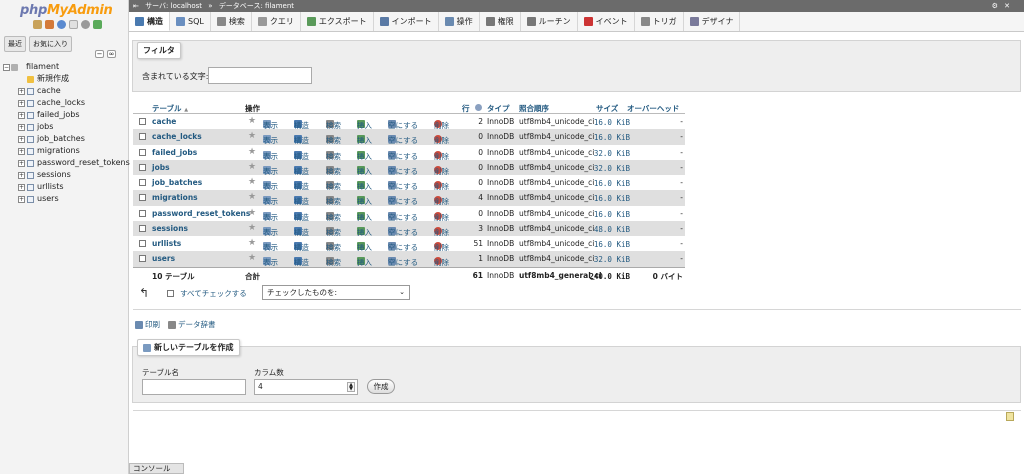  Describe the element at coordinates (177, 182) in the screenshot. I see `table-name-link: job_batches` at that location.